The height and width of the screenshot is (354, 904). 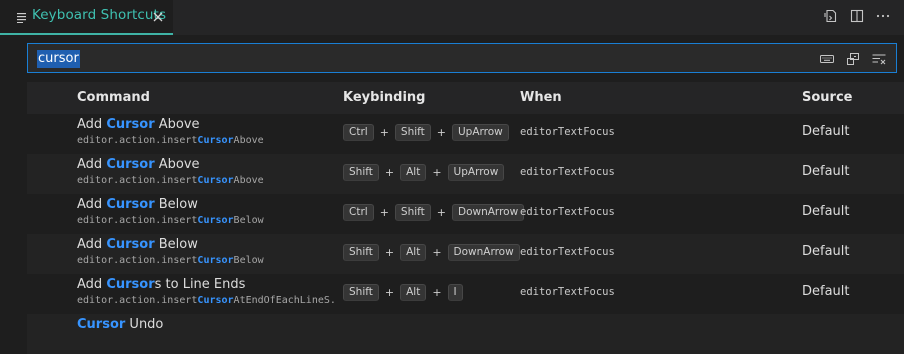 I want to click on search-tools, so click(x=853, y=59).